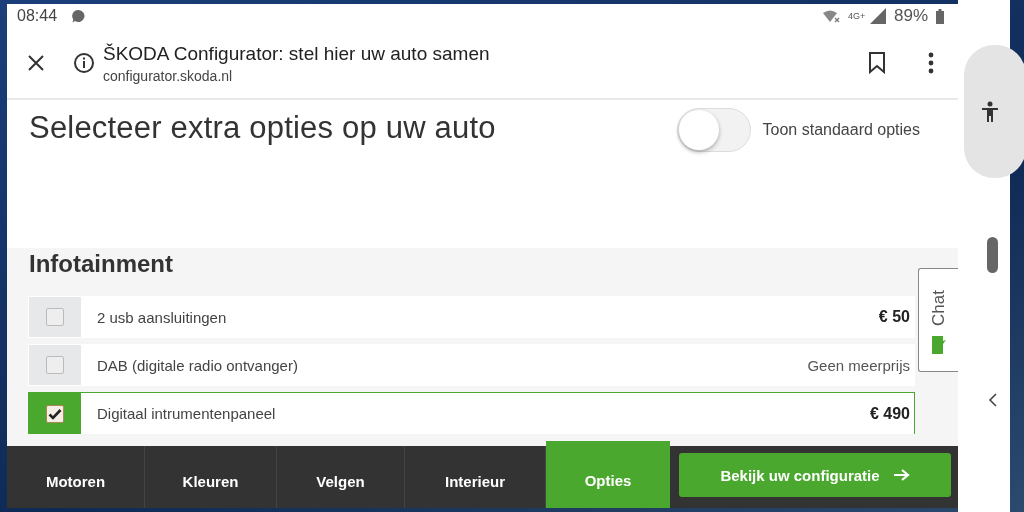 The image size is (1024, 512). What do you see at coordinates (894, 317) in the screenshot?
I see `option-price: € 50` at bounding box center [894, 317].